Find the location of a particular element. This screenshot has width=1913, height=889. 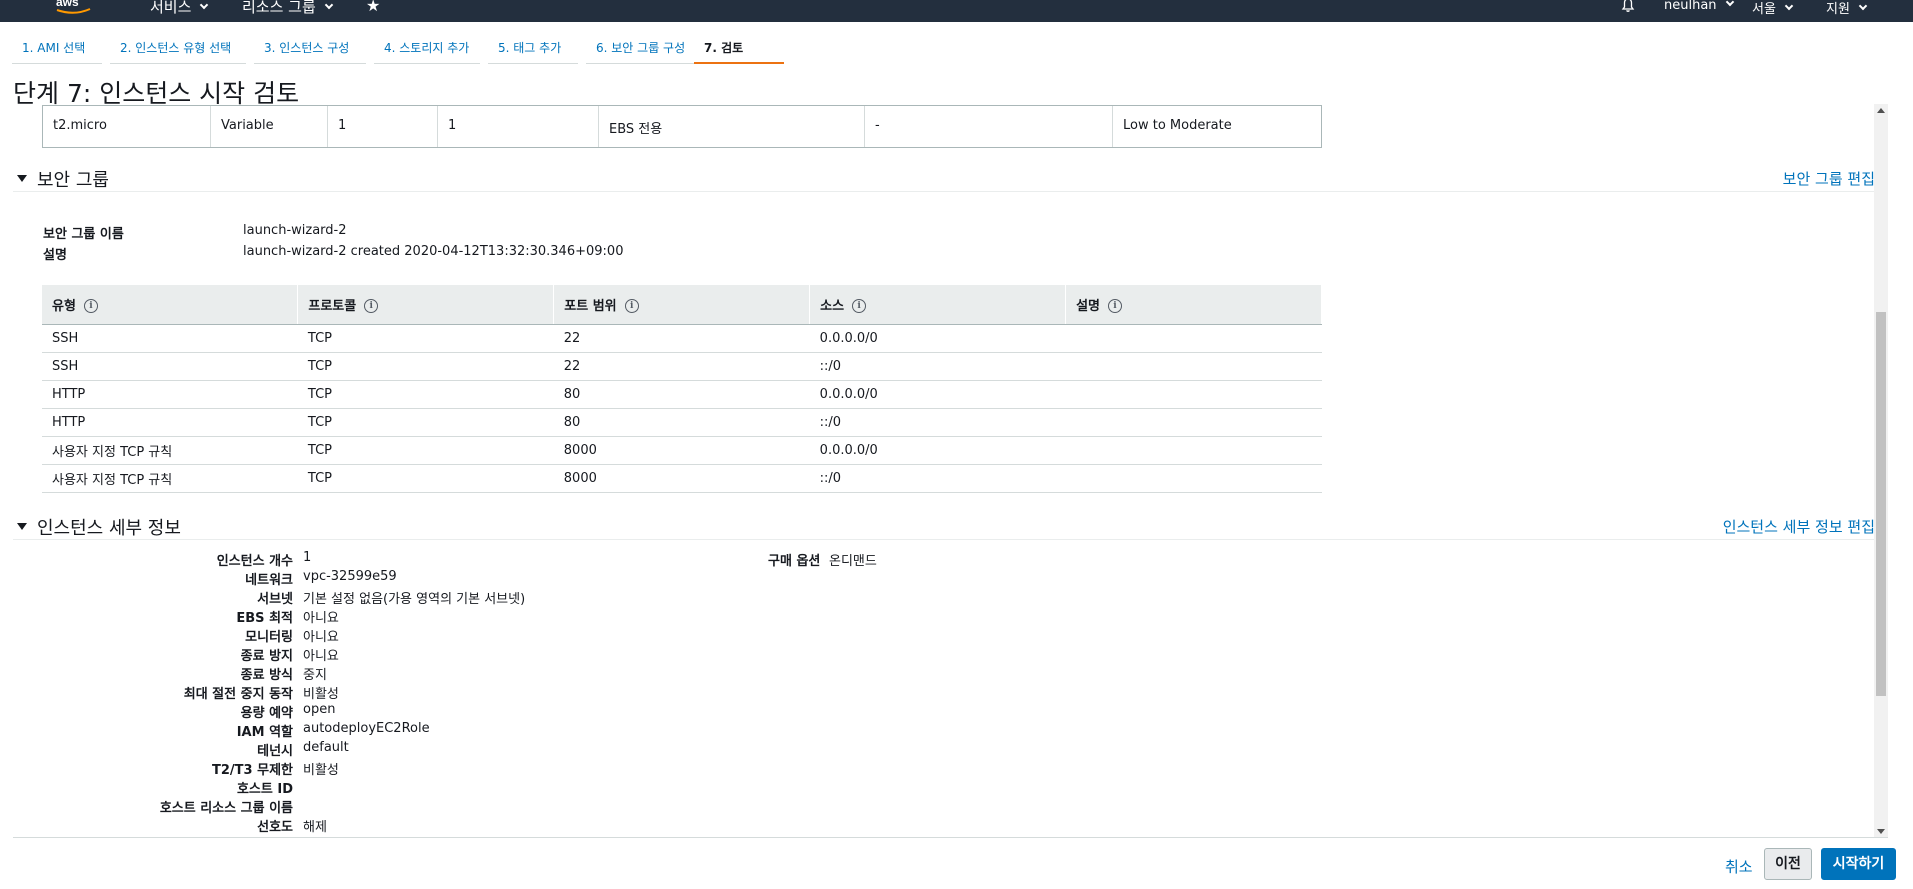

user-menu: neulhan is located at coordinates (1699, 6).